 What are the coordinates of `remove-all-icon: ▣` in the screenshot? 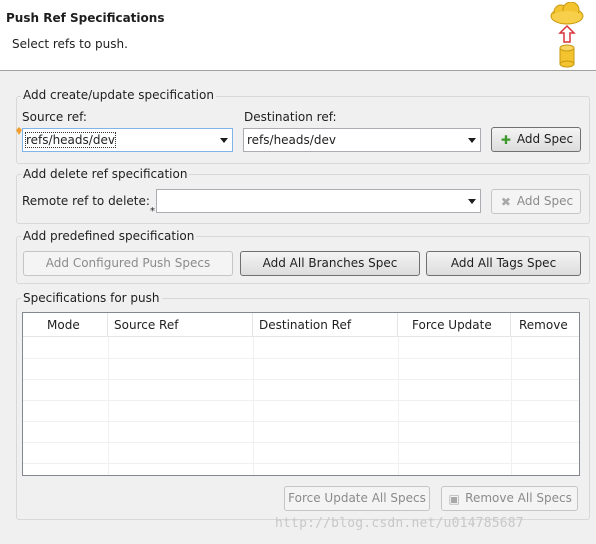 It's located at (454, 498).